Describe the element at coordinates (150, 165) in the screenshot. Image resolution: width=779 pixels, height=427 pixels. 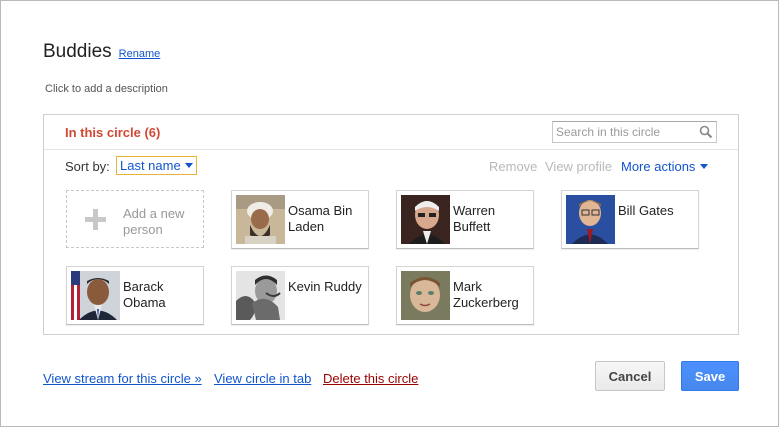
I see `sort-value: Last name` at that location.